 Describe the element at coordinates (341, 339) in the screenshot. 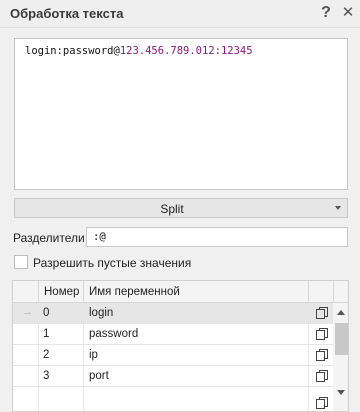

I see `scrollbar-thumb` at that location.